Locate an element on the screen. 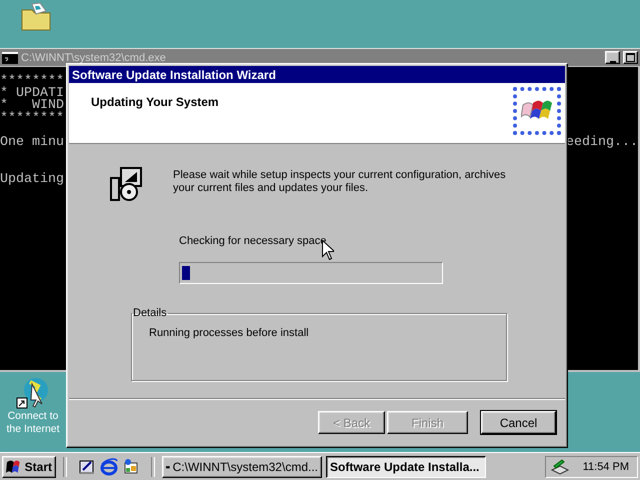 The width and height of the screenshot is (640, 480). maximize-icon is located at coordinates (630, 57).